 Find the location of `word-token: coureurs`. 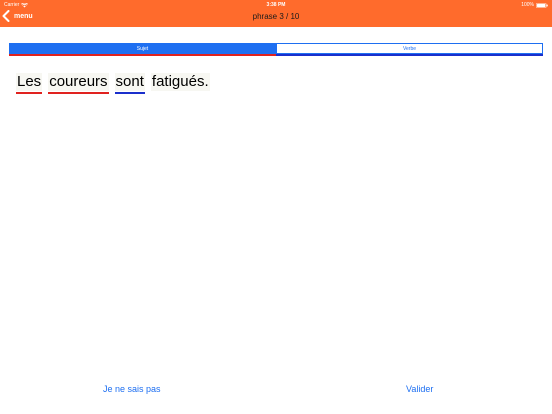

word-token: coureurs is located at coordinates (78, 83).